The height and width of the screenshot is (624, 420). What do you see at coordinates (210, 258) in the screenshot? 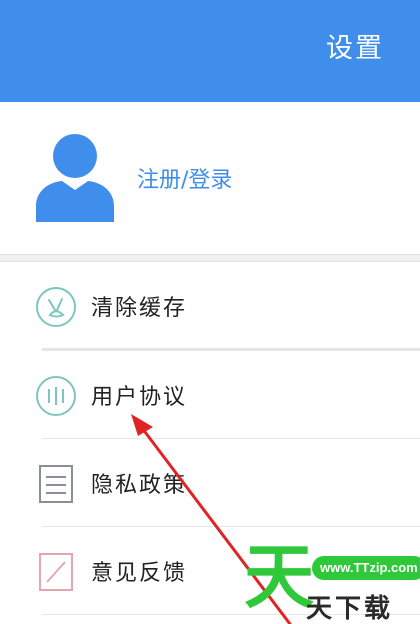
I see `section-gap` at bounding box center [210, 258].